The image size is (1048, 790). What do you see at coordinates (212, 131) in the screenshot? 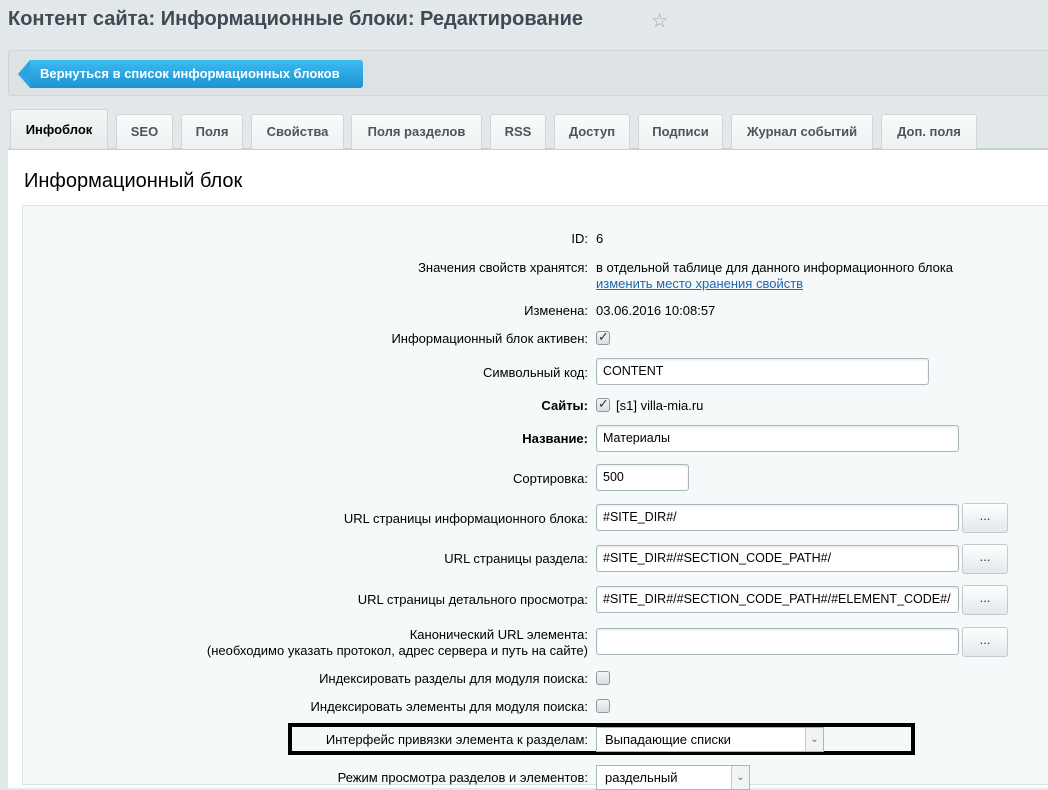
I see `tab-fields: Поля` at bounding box center [212, 131].